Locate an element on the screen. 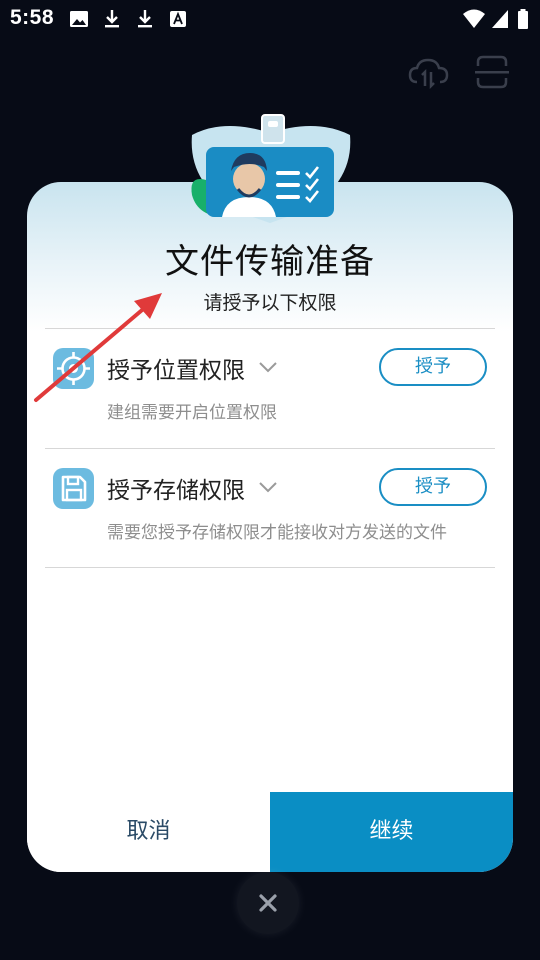  wifi-icon is located at coordinates (474, 18).